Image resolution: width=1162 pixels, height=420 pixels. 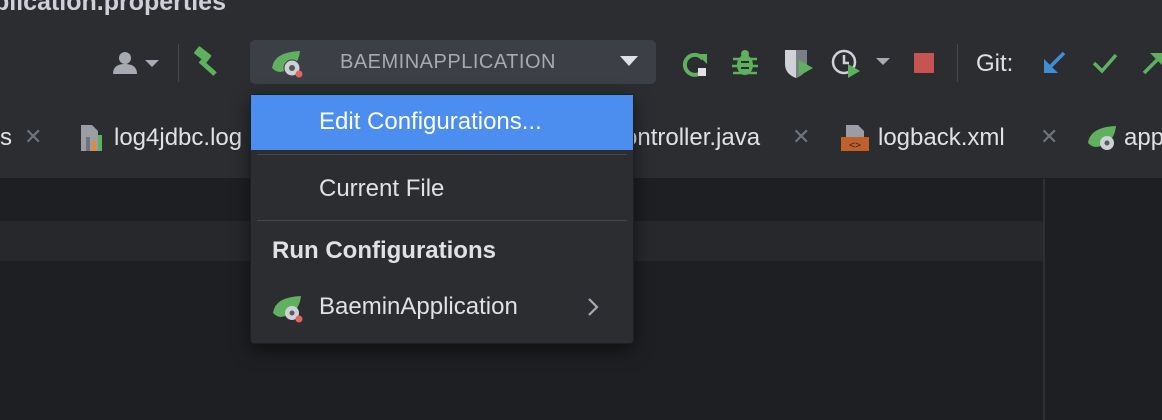 What do you see at coordinates (205, 61) in the screenshot?
I see `hammer-icon` at bounding box center [205, 61].